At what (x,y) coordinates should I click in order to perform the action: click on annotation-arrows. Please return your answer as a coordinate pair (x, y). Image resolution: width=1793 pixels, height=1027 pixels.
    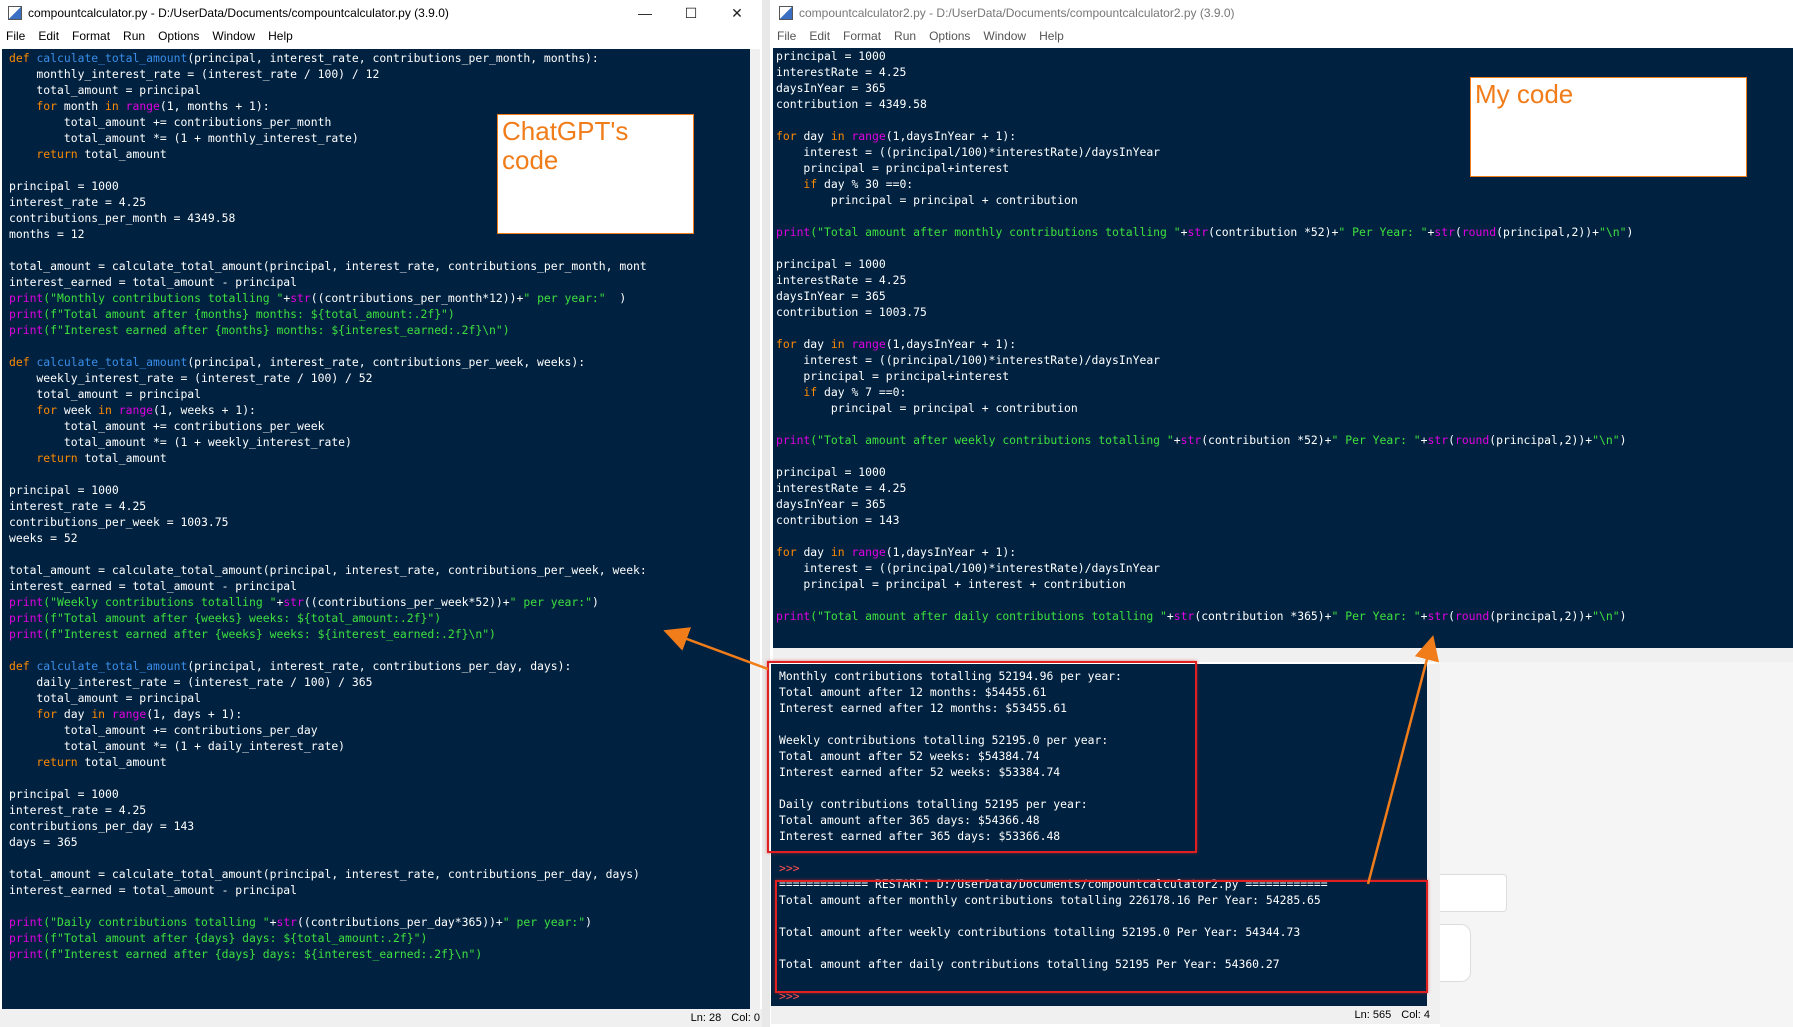
    Looking at the image, I should click on (1051, 756).